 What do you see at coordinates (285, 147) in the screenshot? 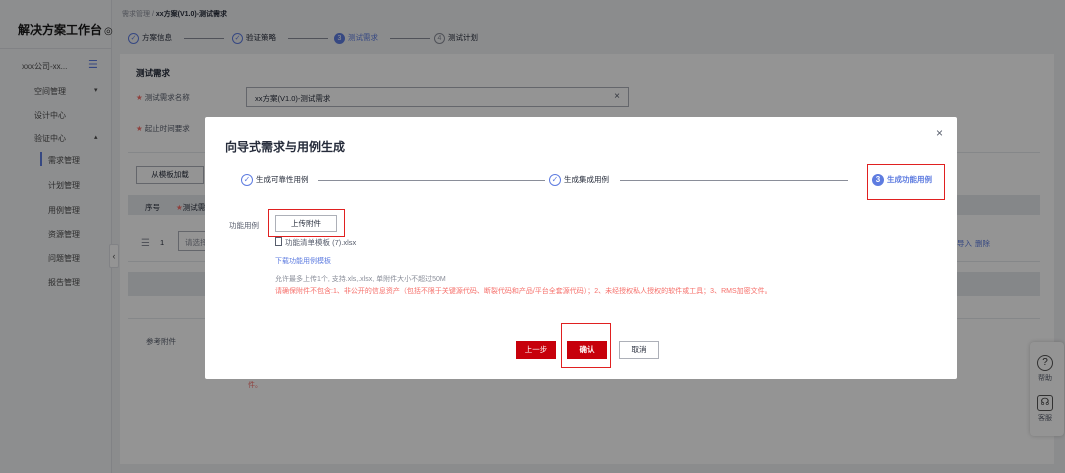
I see `dialog-title: 向导式需求与用例生成` at bounding box center [285, 147].